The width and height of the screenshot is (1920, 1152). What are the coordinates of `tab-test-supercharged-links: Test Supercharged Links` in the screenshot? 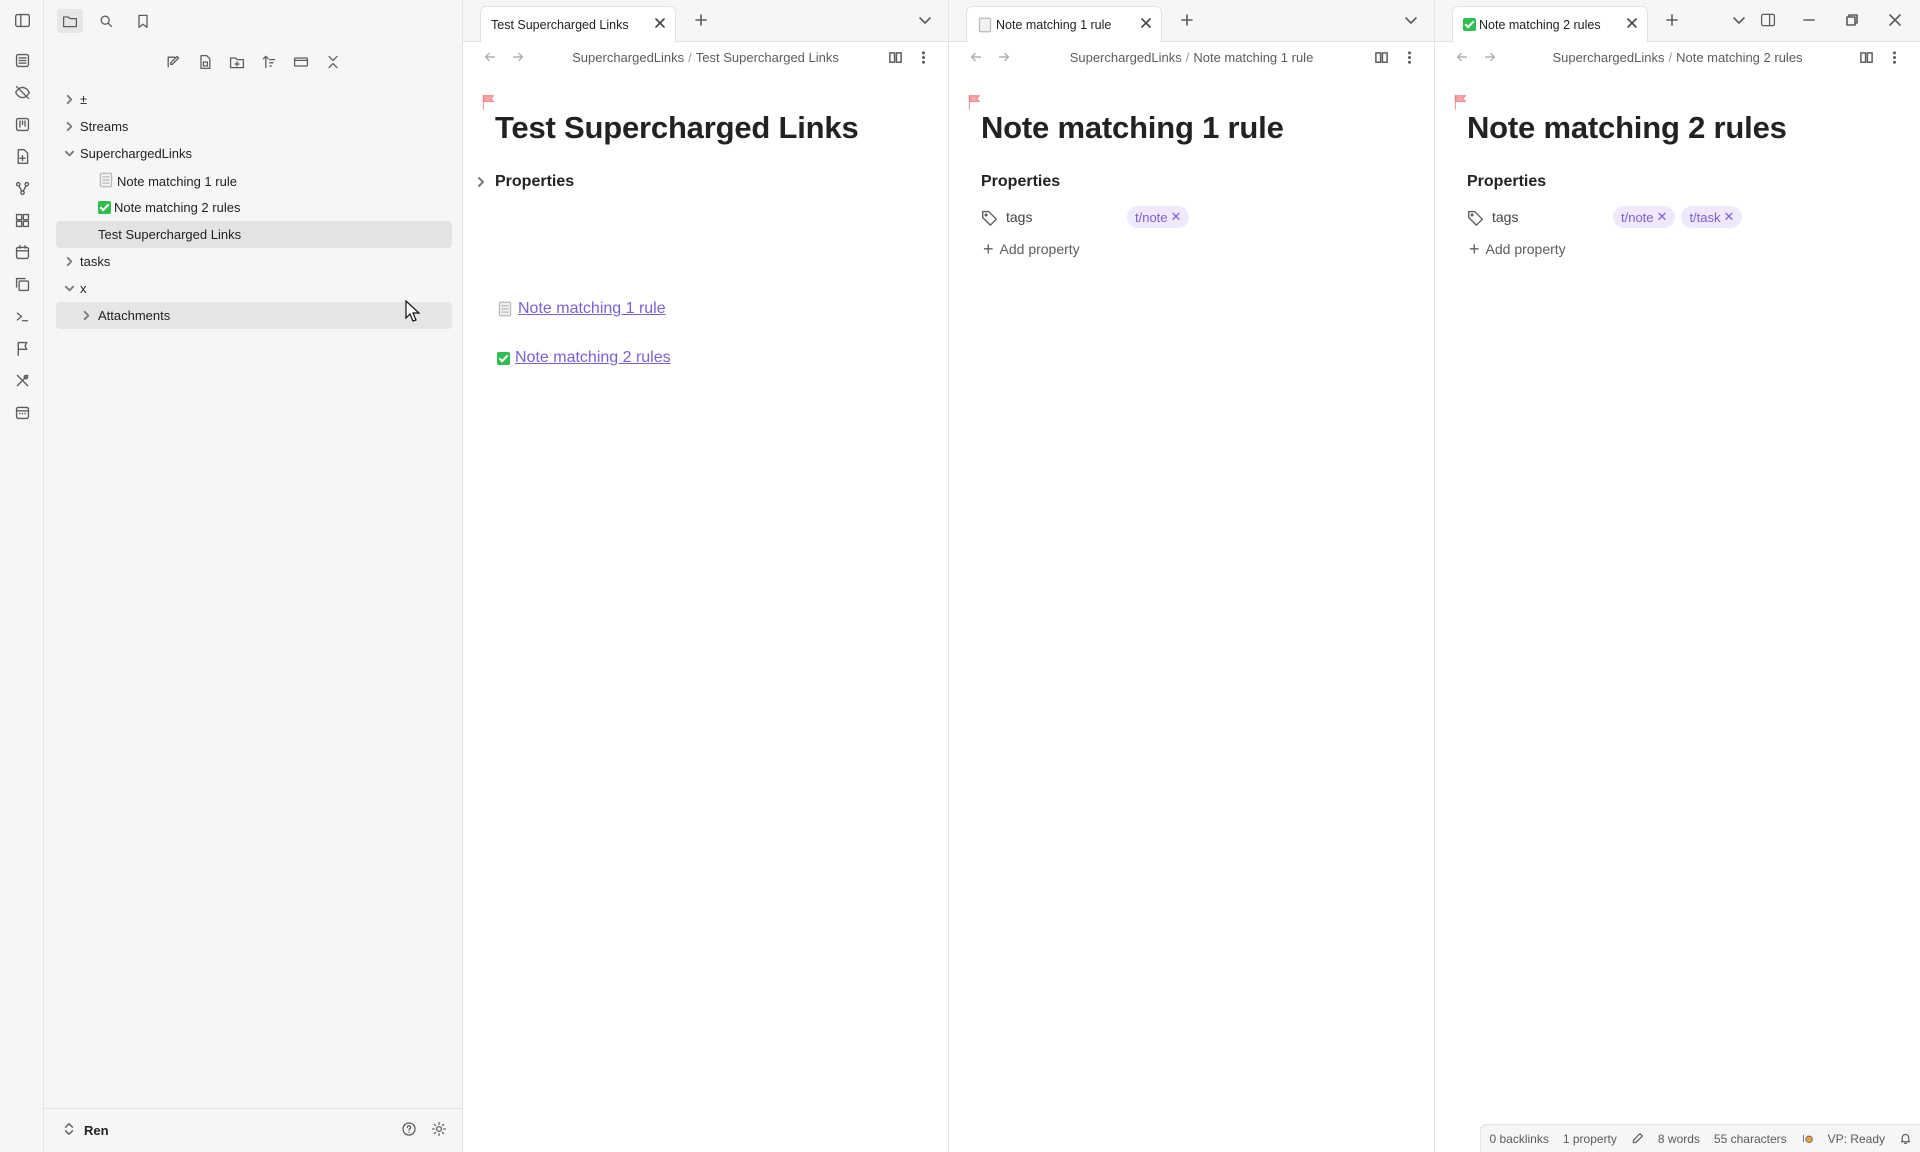 It's located at (578, 24).